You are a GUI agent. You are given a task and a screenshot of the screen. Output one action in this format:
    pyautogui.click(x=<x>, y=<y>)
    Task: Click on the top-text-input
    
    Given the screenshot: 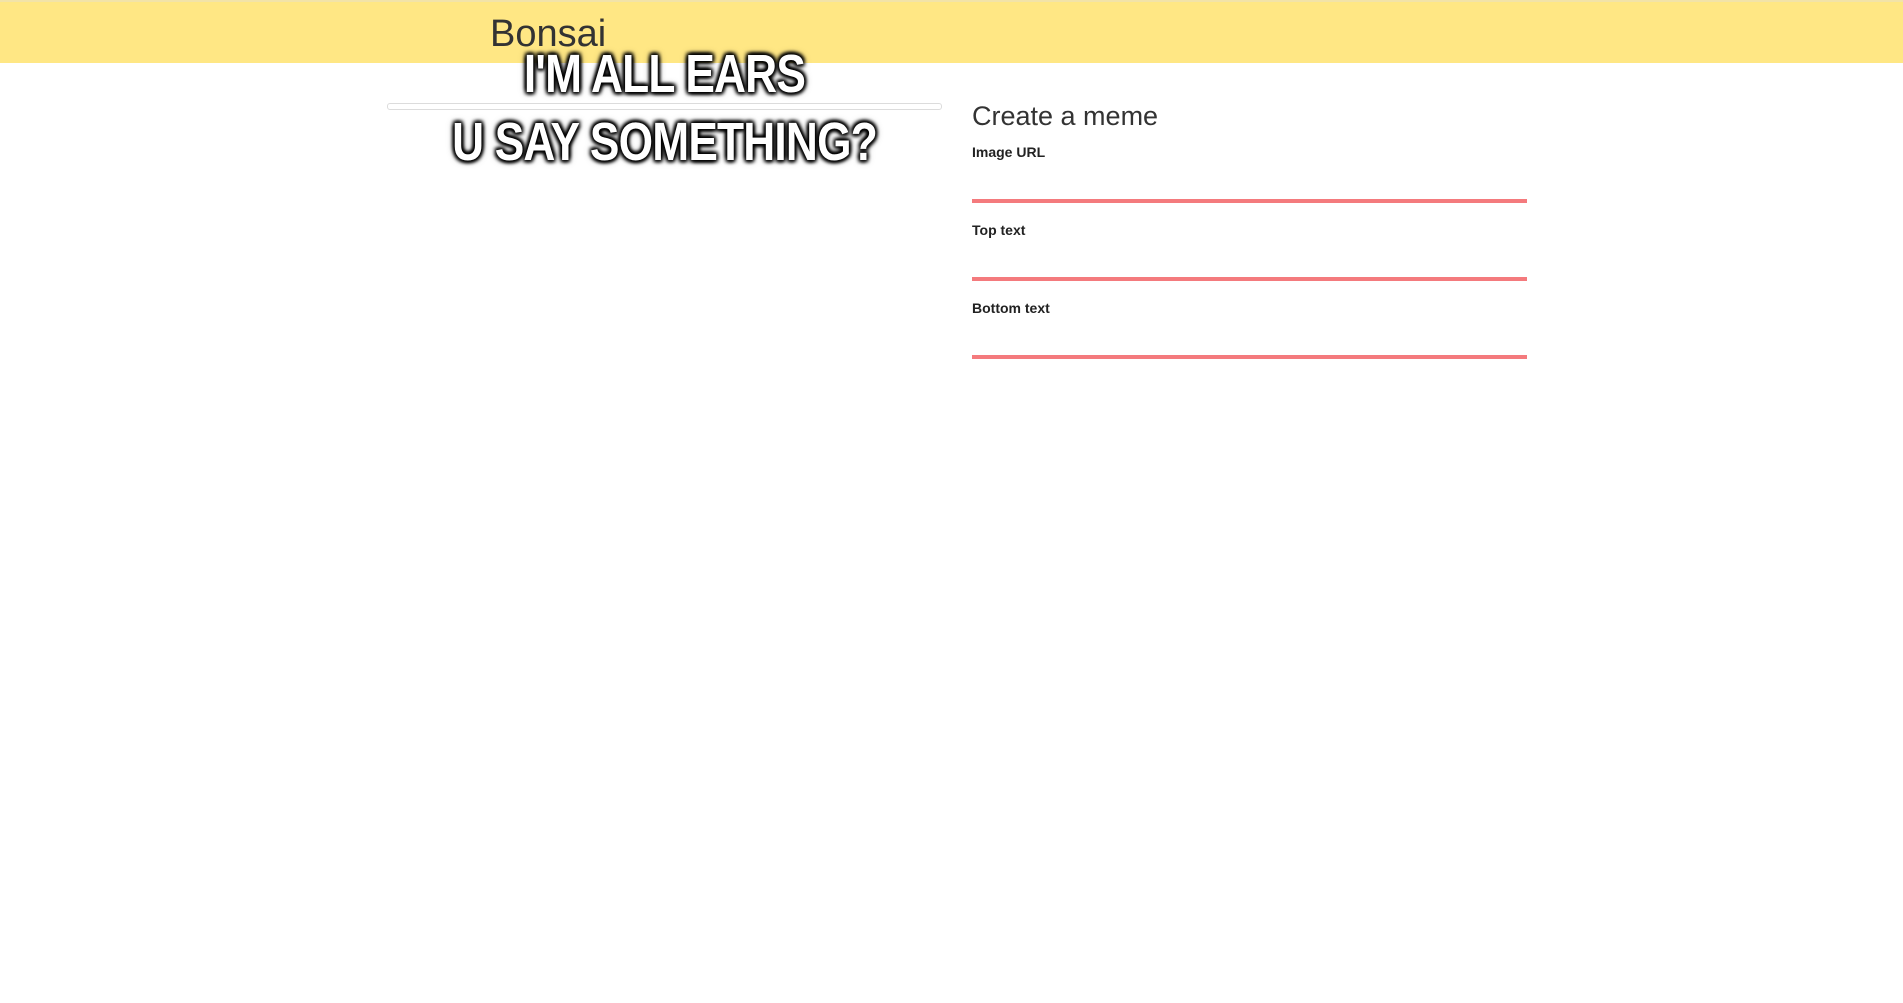 What is the action you would take?
    pyautogui.click(x=1249, y=262)
    